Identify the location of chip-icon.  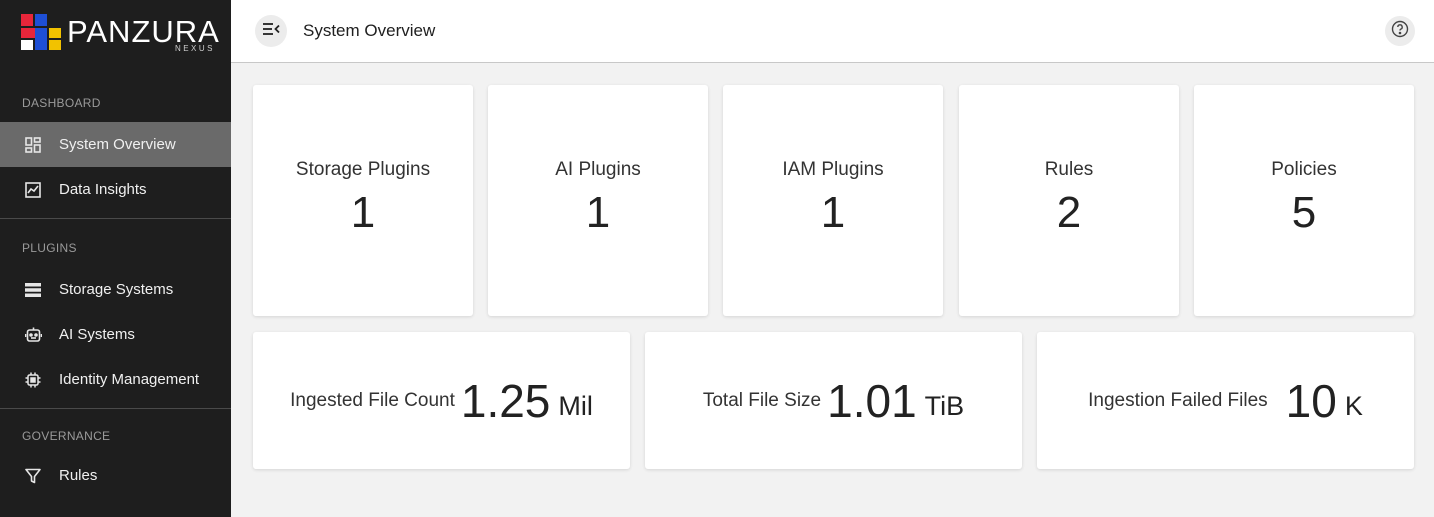
(33, 380).